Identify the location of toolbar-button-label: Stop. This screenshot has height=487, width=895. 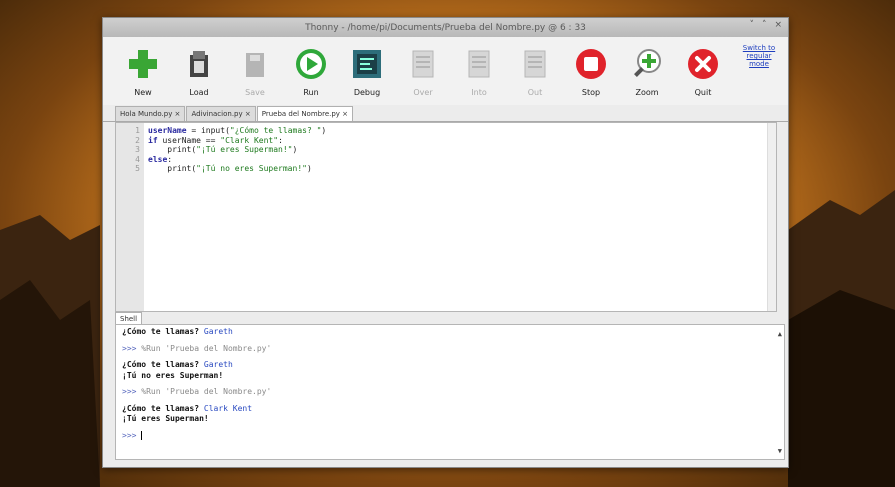
(591, 92).